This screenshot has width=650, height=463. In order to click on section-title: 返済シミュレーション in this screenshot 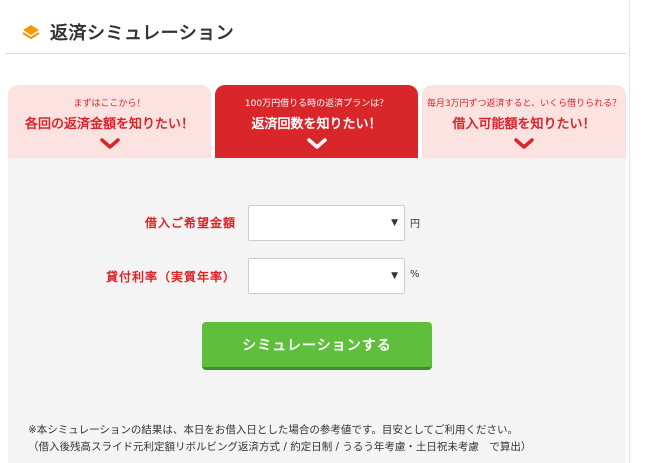, I will do `click(142, 33)`.